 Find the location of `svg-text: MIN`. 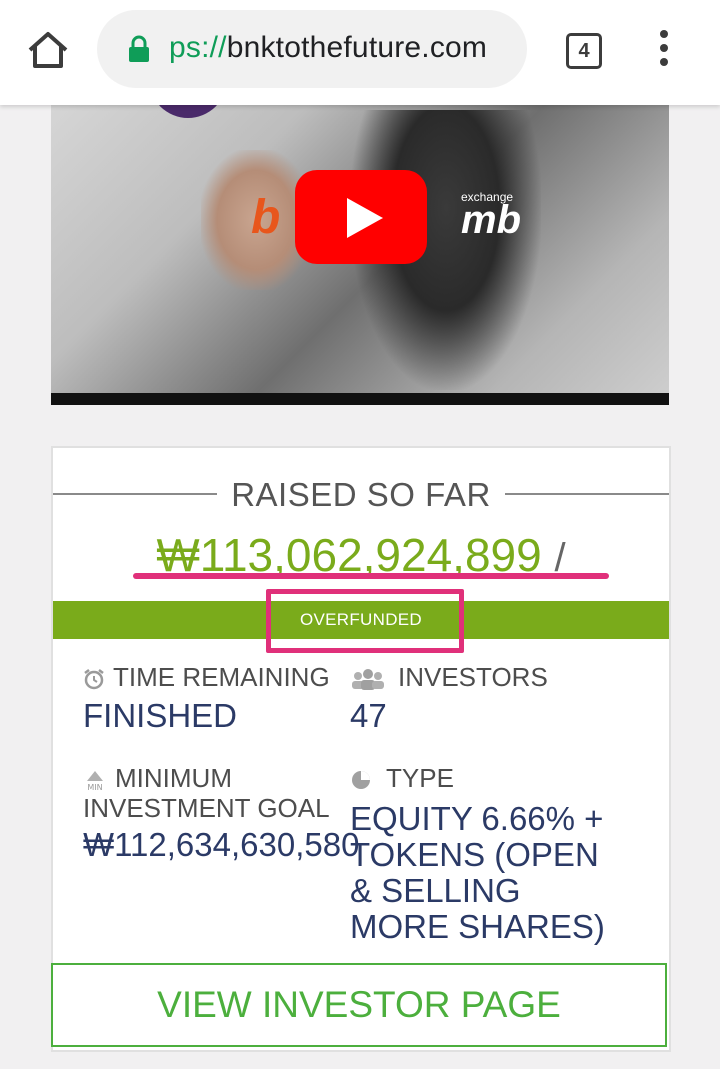

svg-text: MIN is located at coordinates (94, 787).